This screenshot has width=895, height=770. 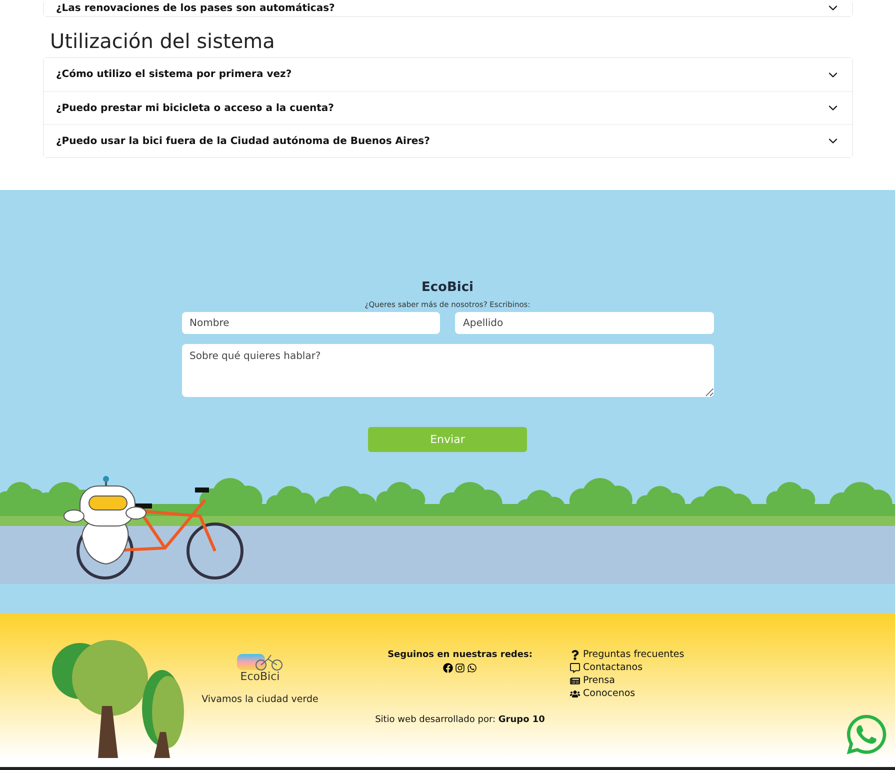 I want to click on contact-title: EcoBici, so click(x=447, y=287).